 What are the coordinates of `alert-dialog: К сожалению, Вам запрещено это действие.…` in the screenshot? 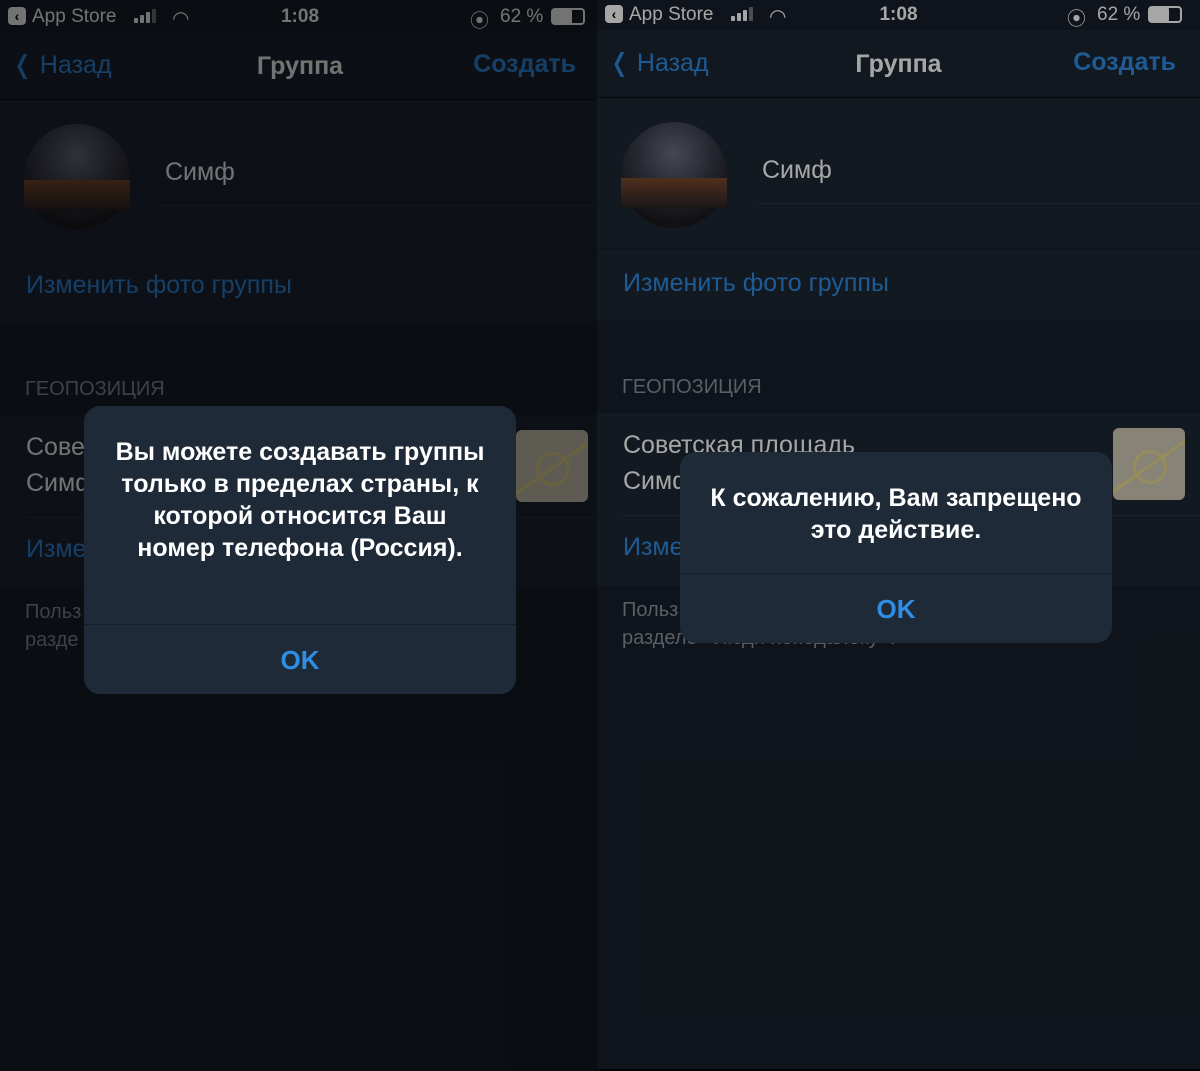 It's located at (896, 547).